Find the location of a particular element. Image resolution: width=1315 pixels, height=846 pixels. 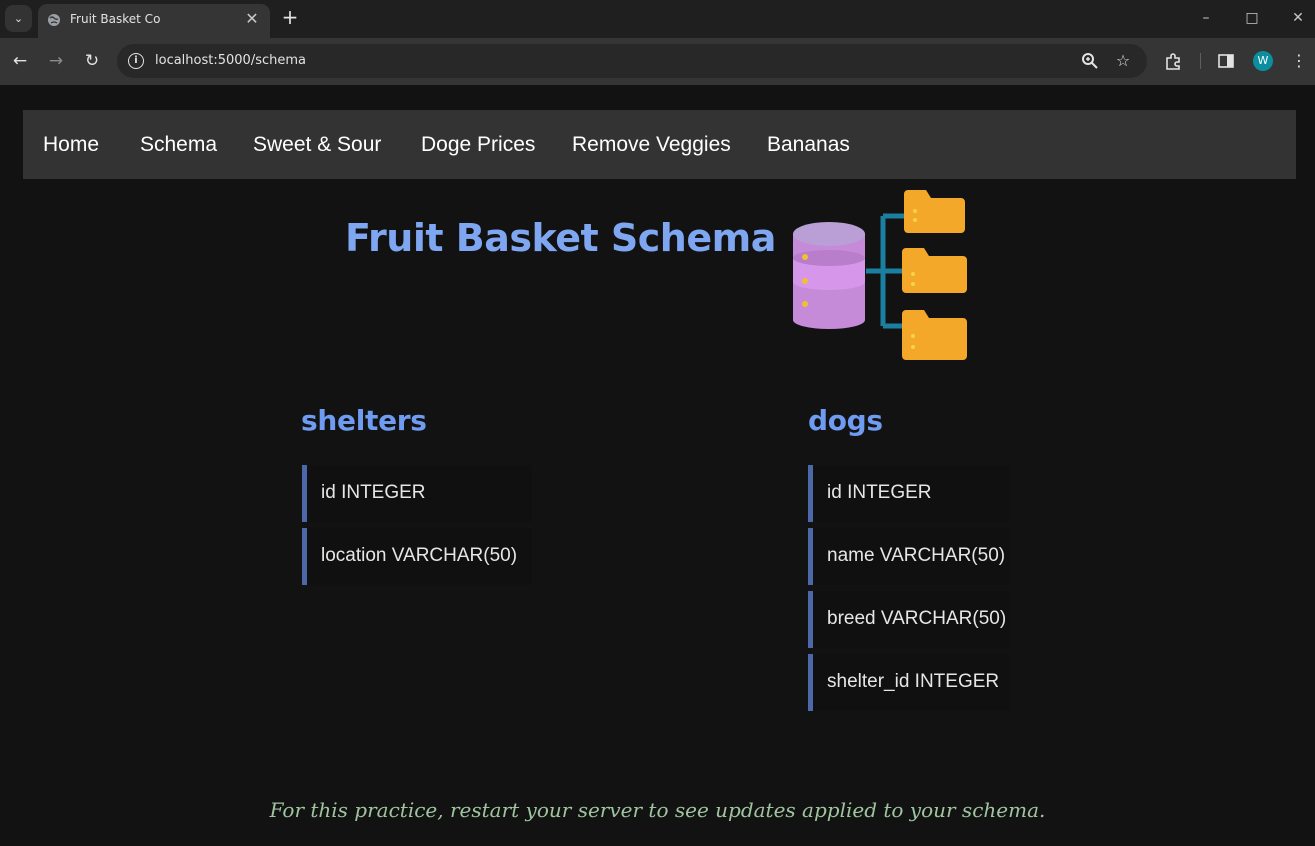

window-close-icon: ✕ is located at coordinates (1298, 18).